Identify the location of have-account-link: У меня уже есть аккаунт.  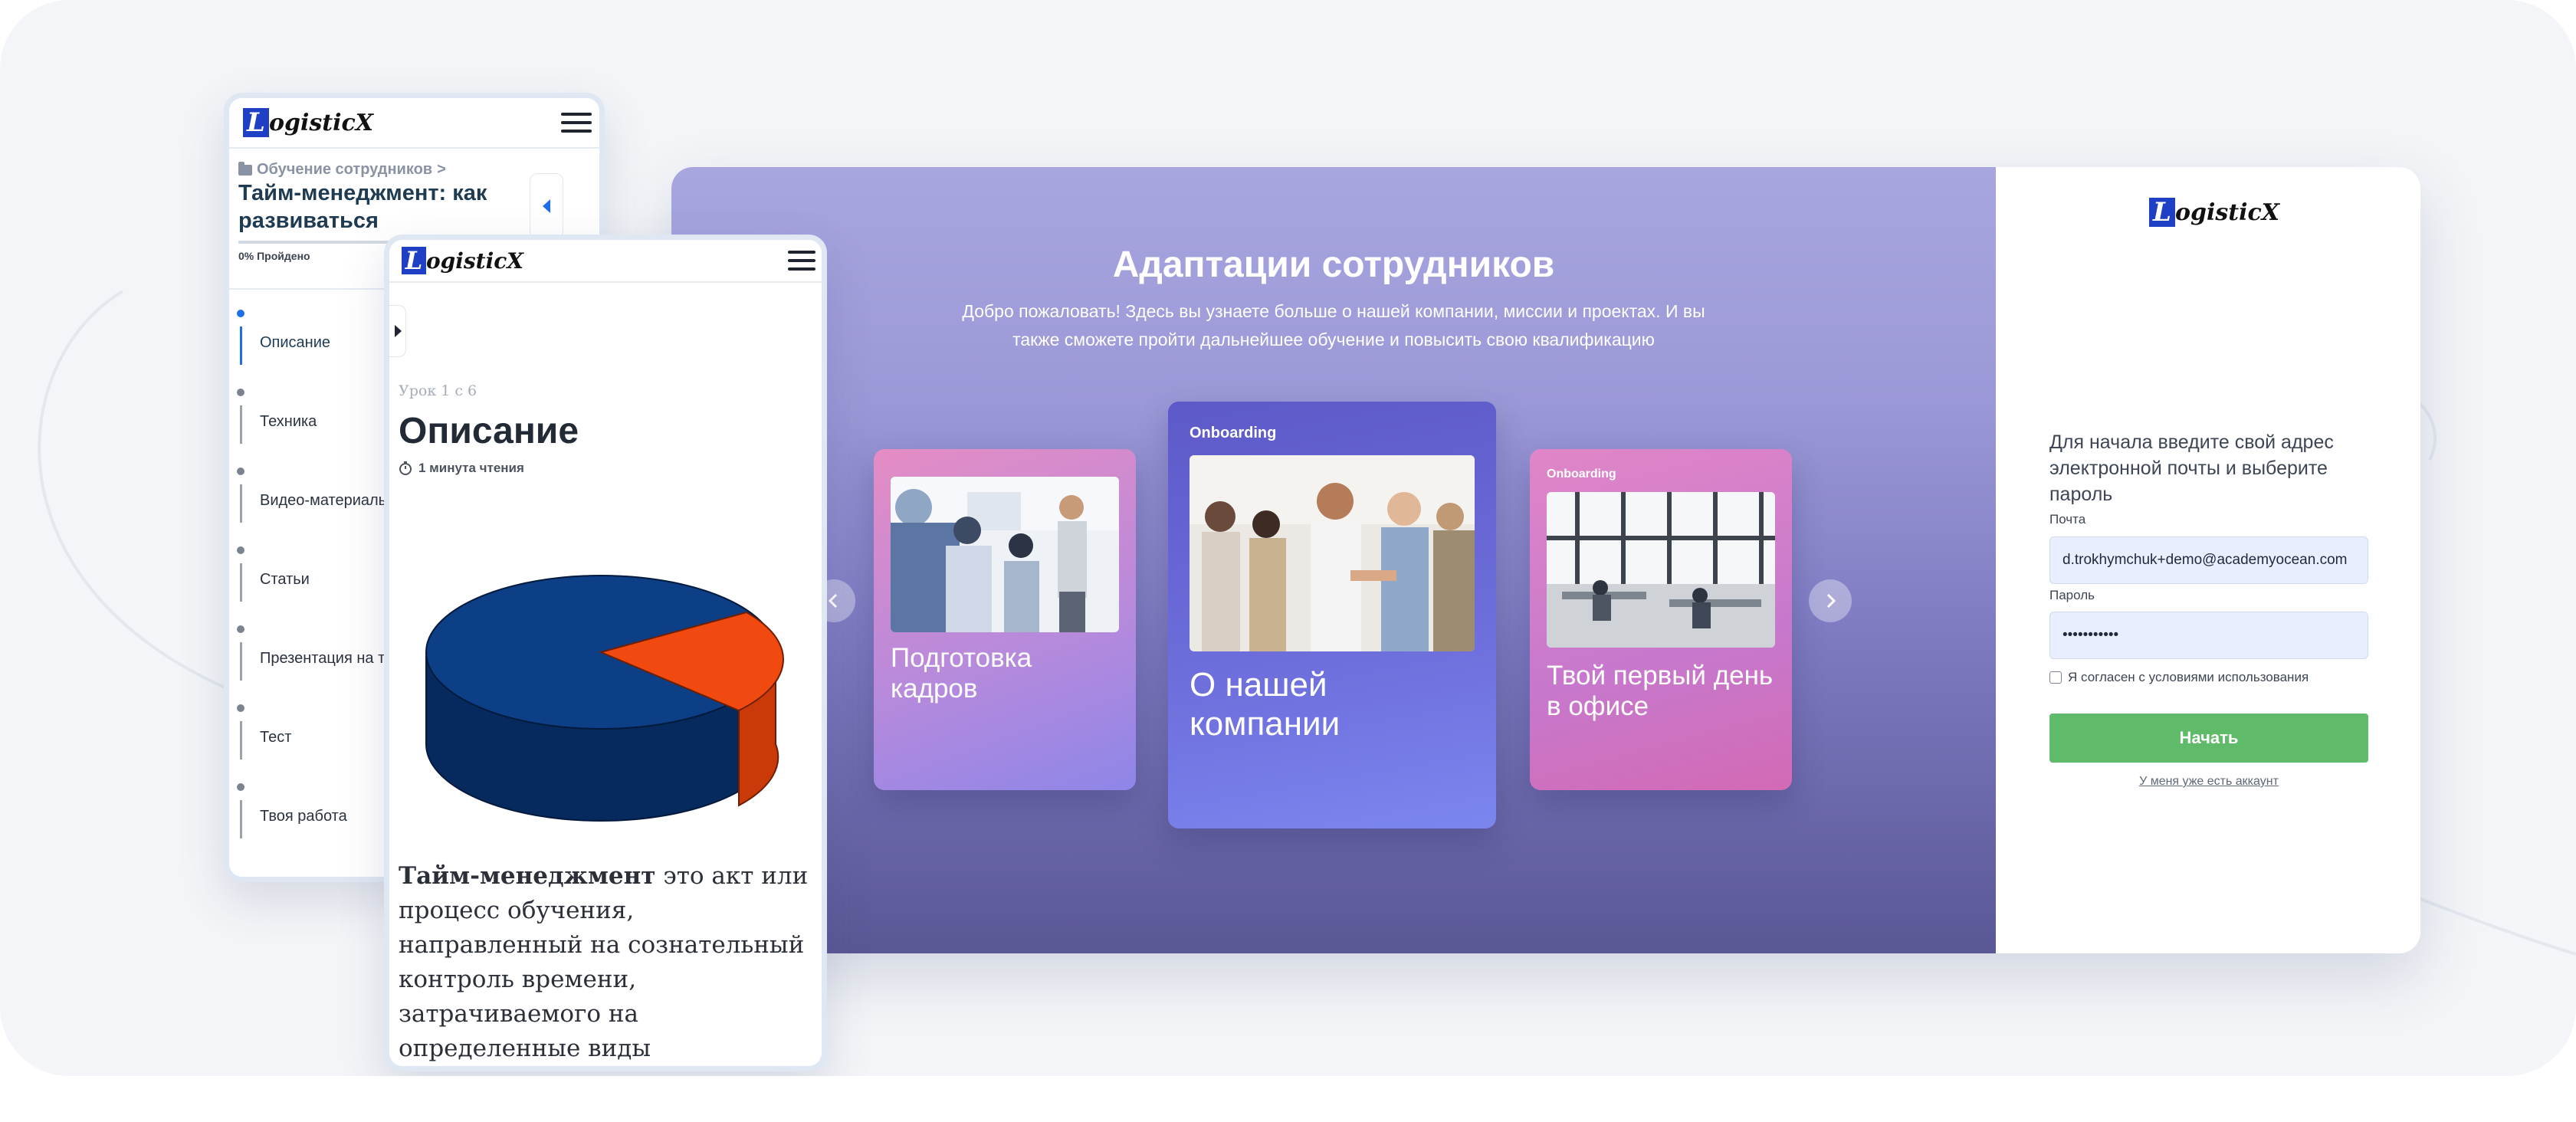
(2208, 782).